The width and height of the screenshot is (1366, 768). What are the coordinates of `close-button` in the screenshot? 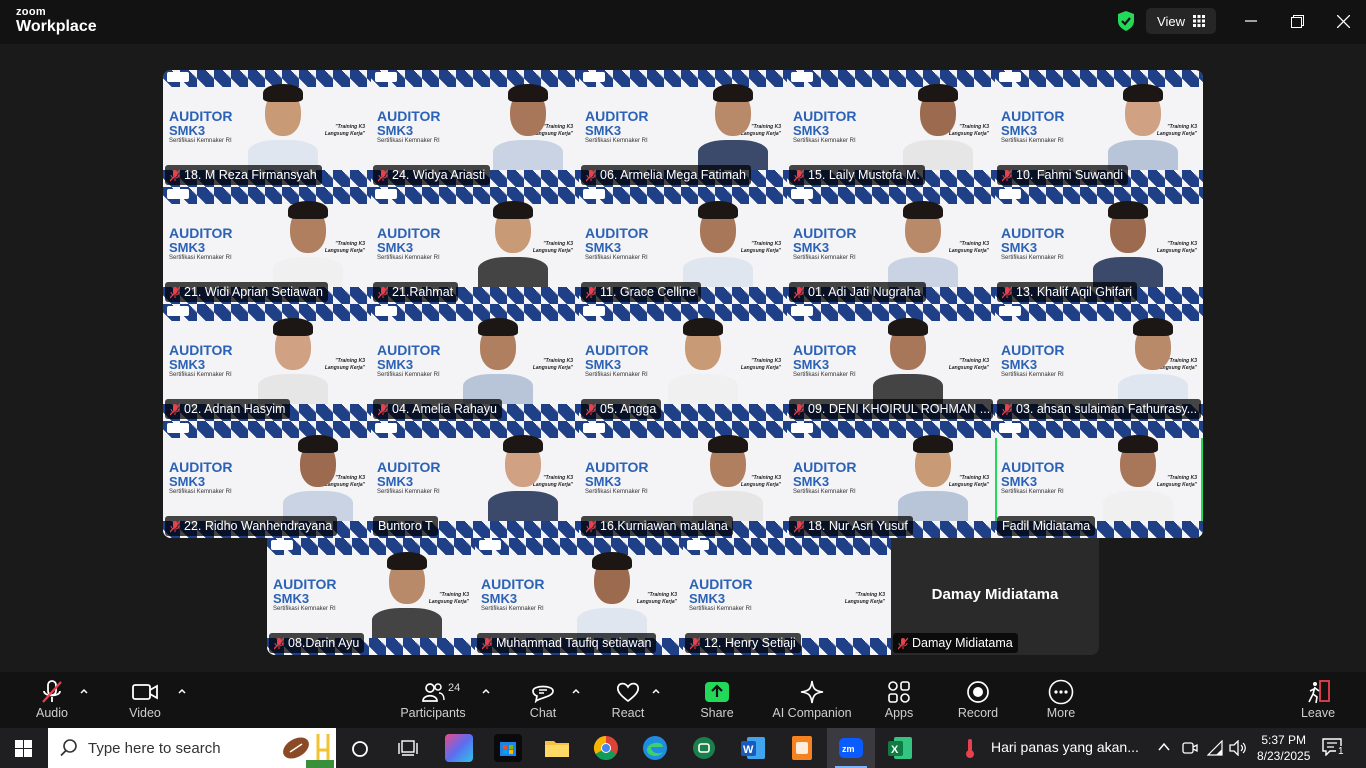 It's located at (1343, 21).